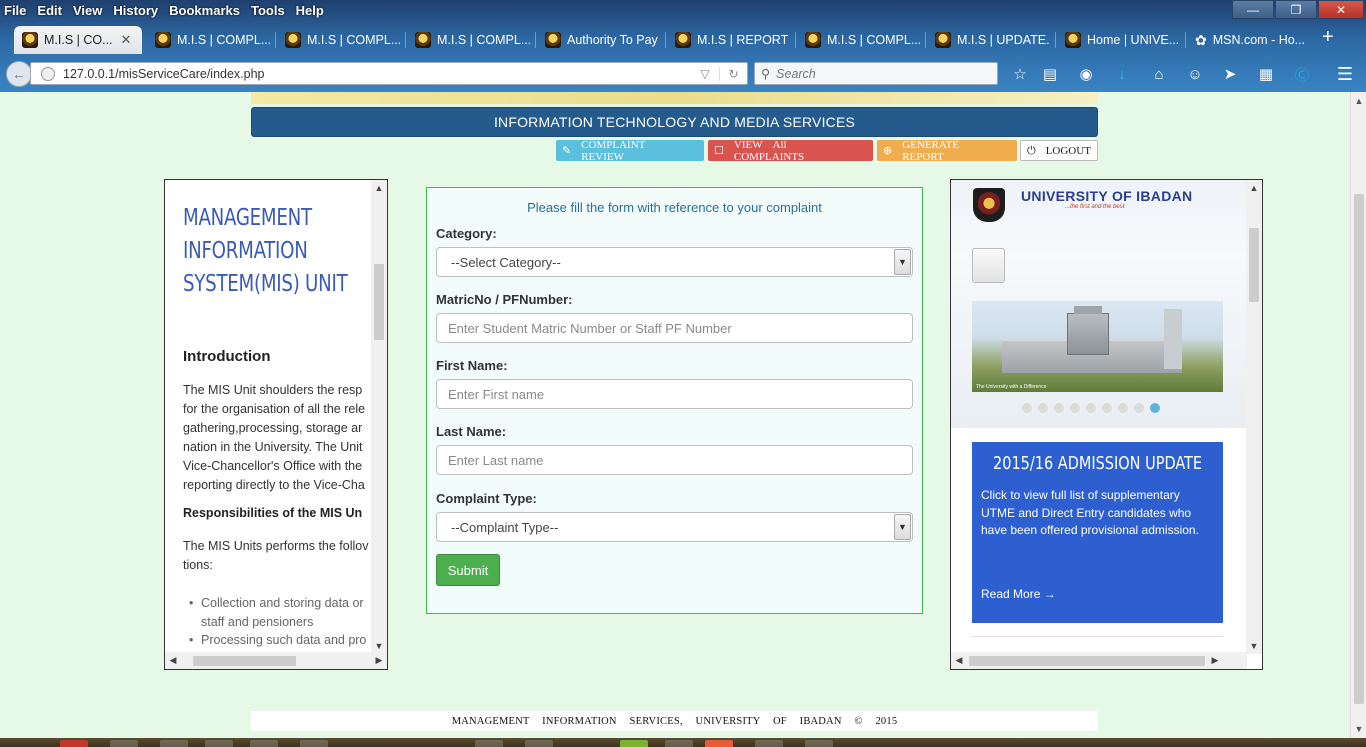 The height and width of the screenshot is (747, 1366). Describe the element at coordinates (126, 40) in the screenshot. I see `tab-close-icon: ✕` at that location.